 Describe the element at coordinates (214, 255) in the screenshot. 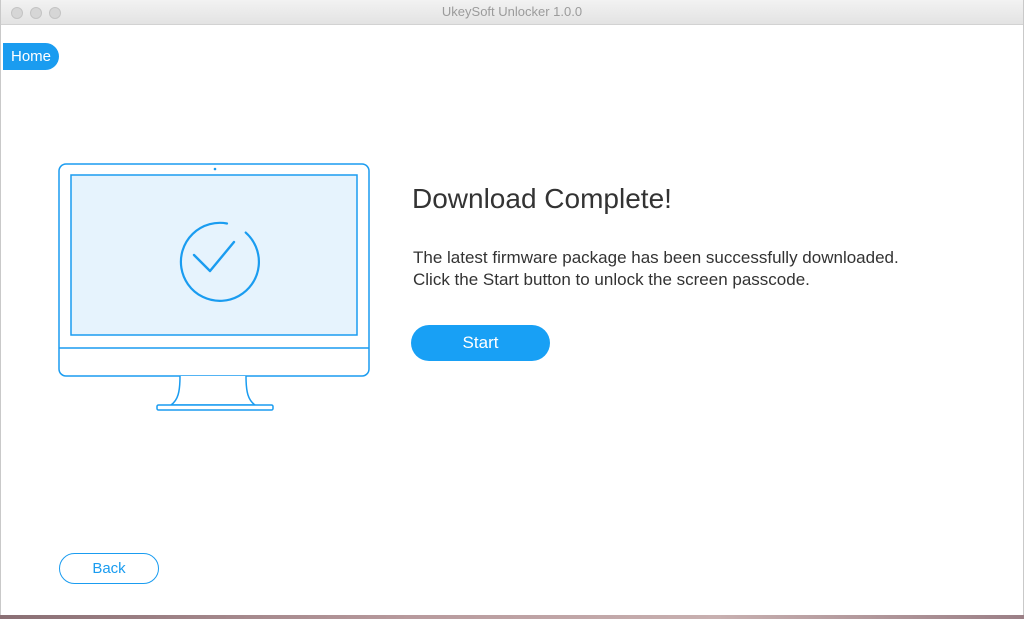

I see `monitor-screen` at that location.